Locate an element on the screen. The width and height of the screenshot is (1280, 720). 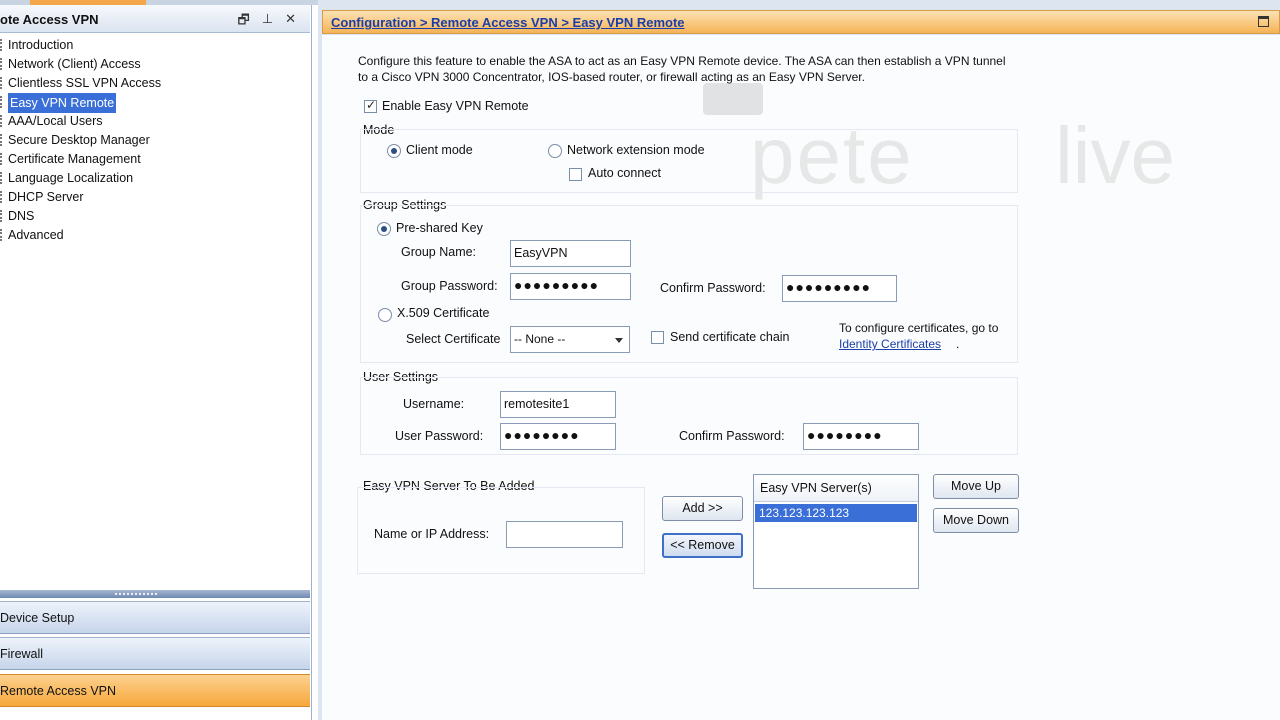
user-confirm-password-label: Confirm Password: is located at coordinates (732, 436).